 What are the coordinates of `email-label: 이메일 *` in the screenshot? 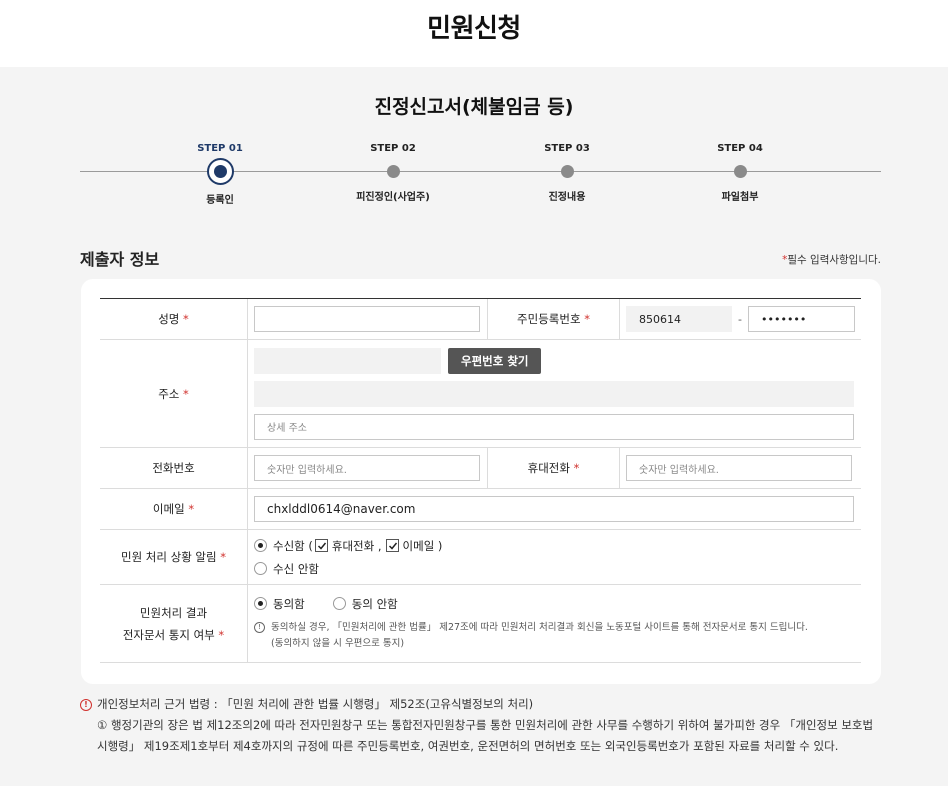 It's located at (174, 509).